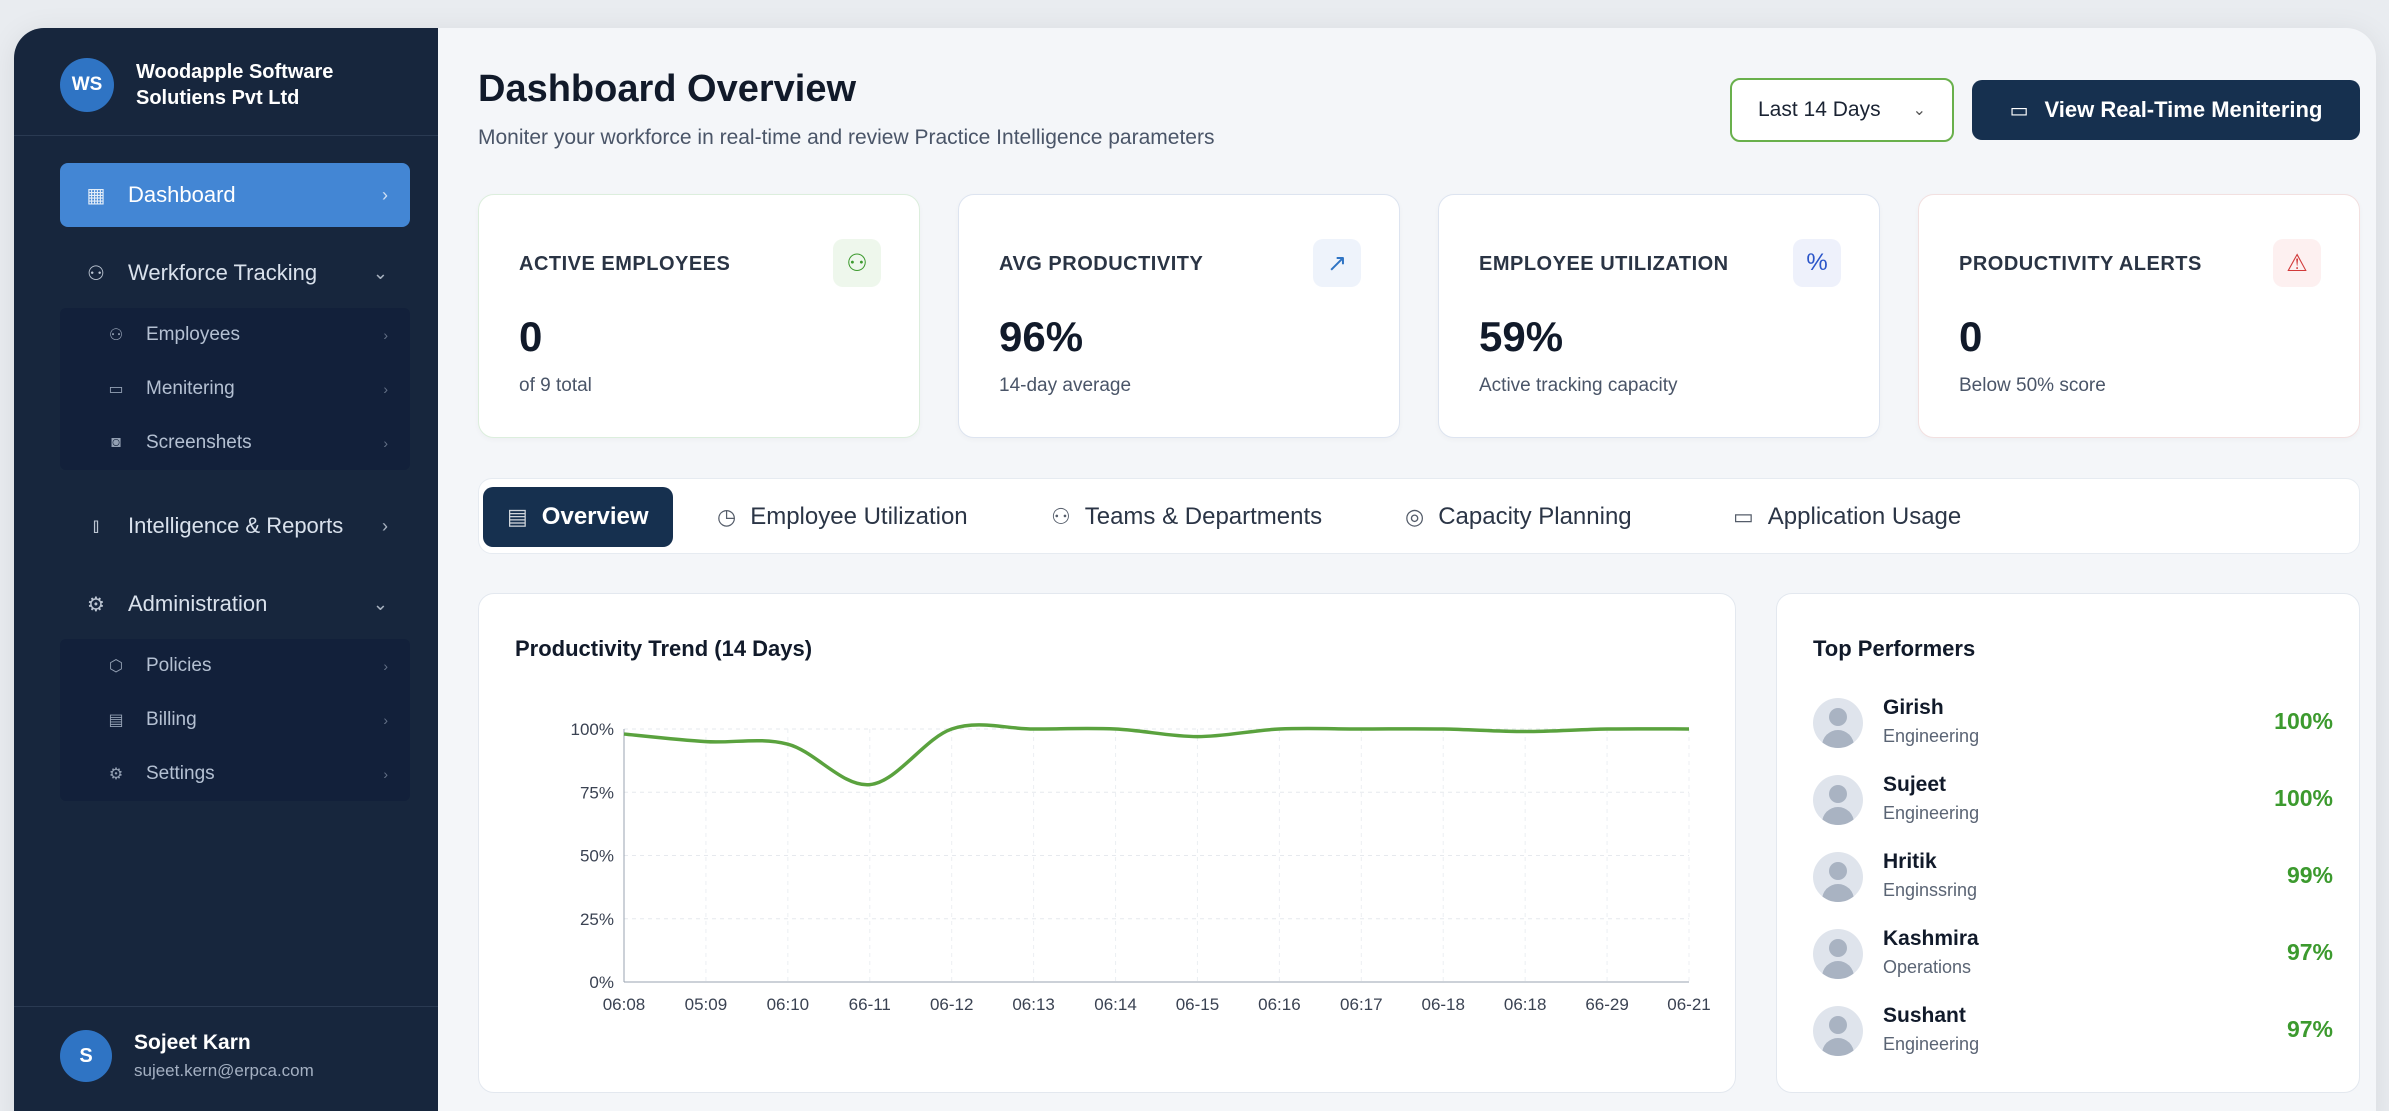 This screenshot has height=1111, width=2389. I want to click on user-icon: ⚇, so click(116, 335).